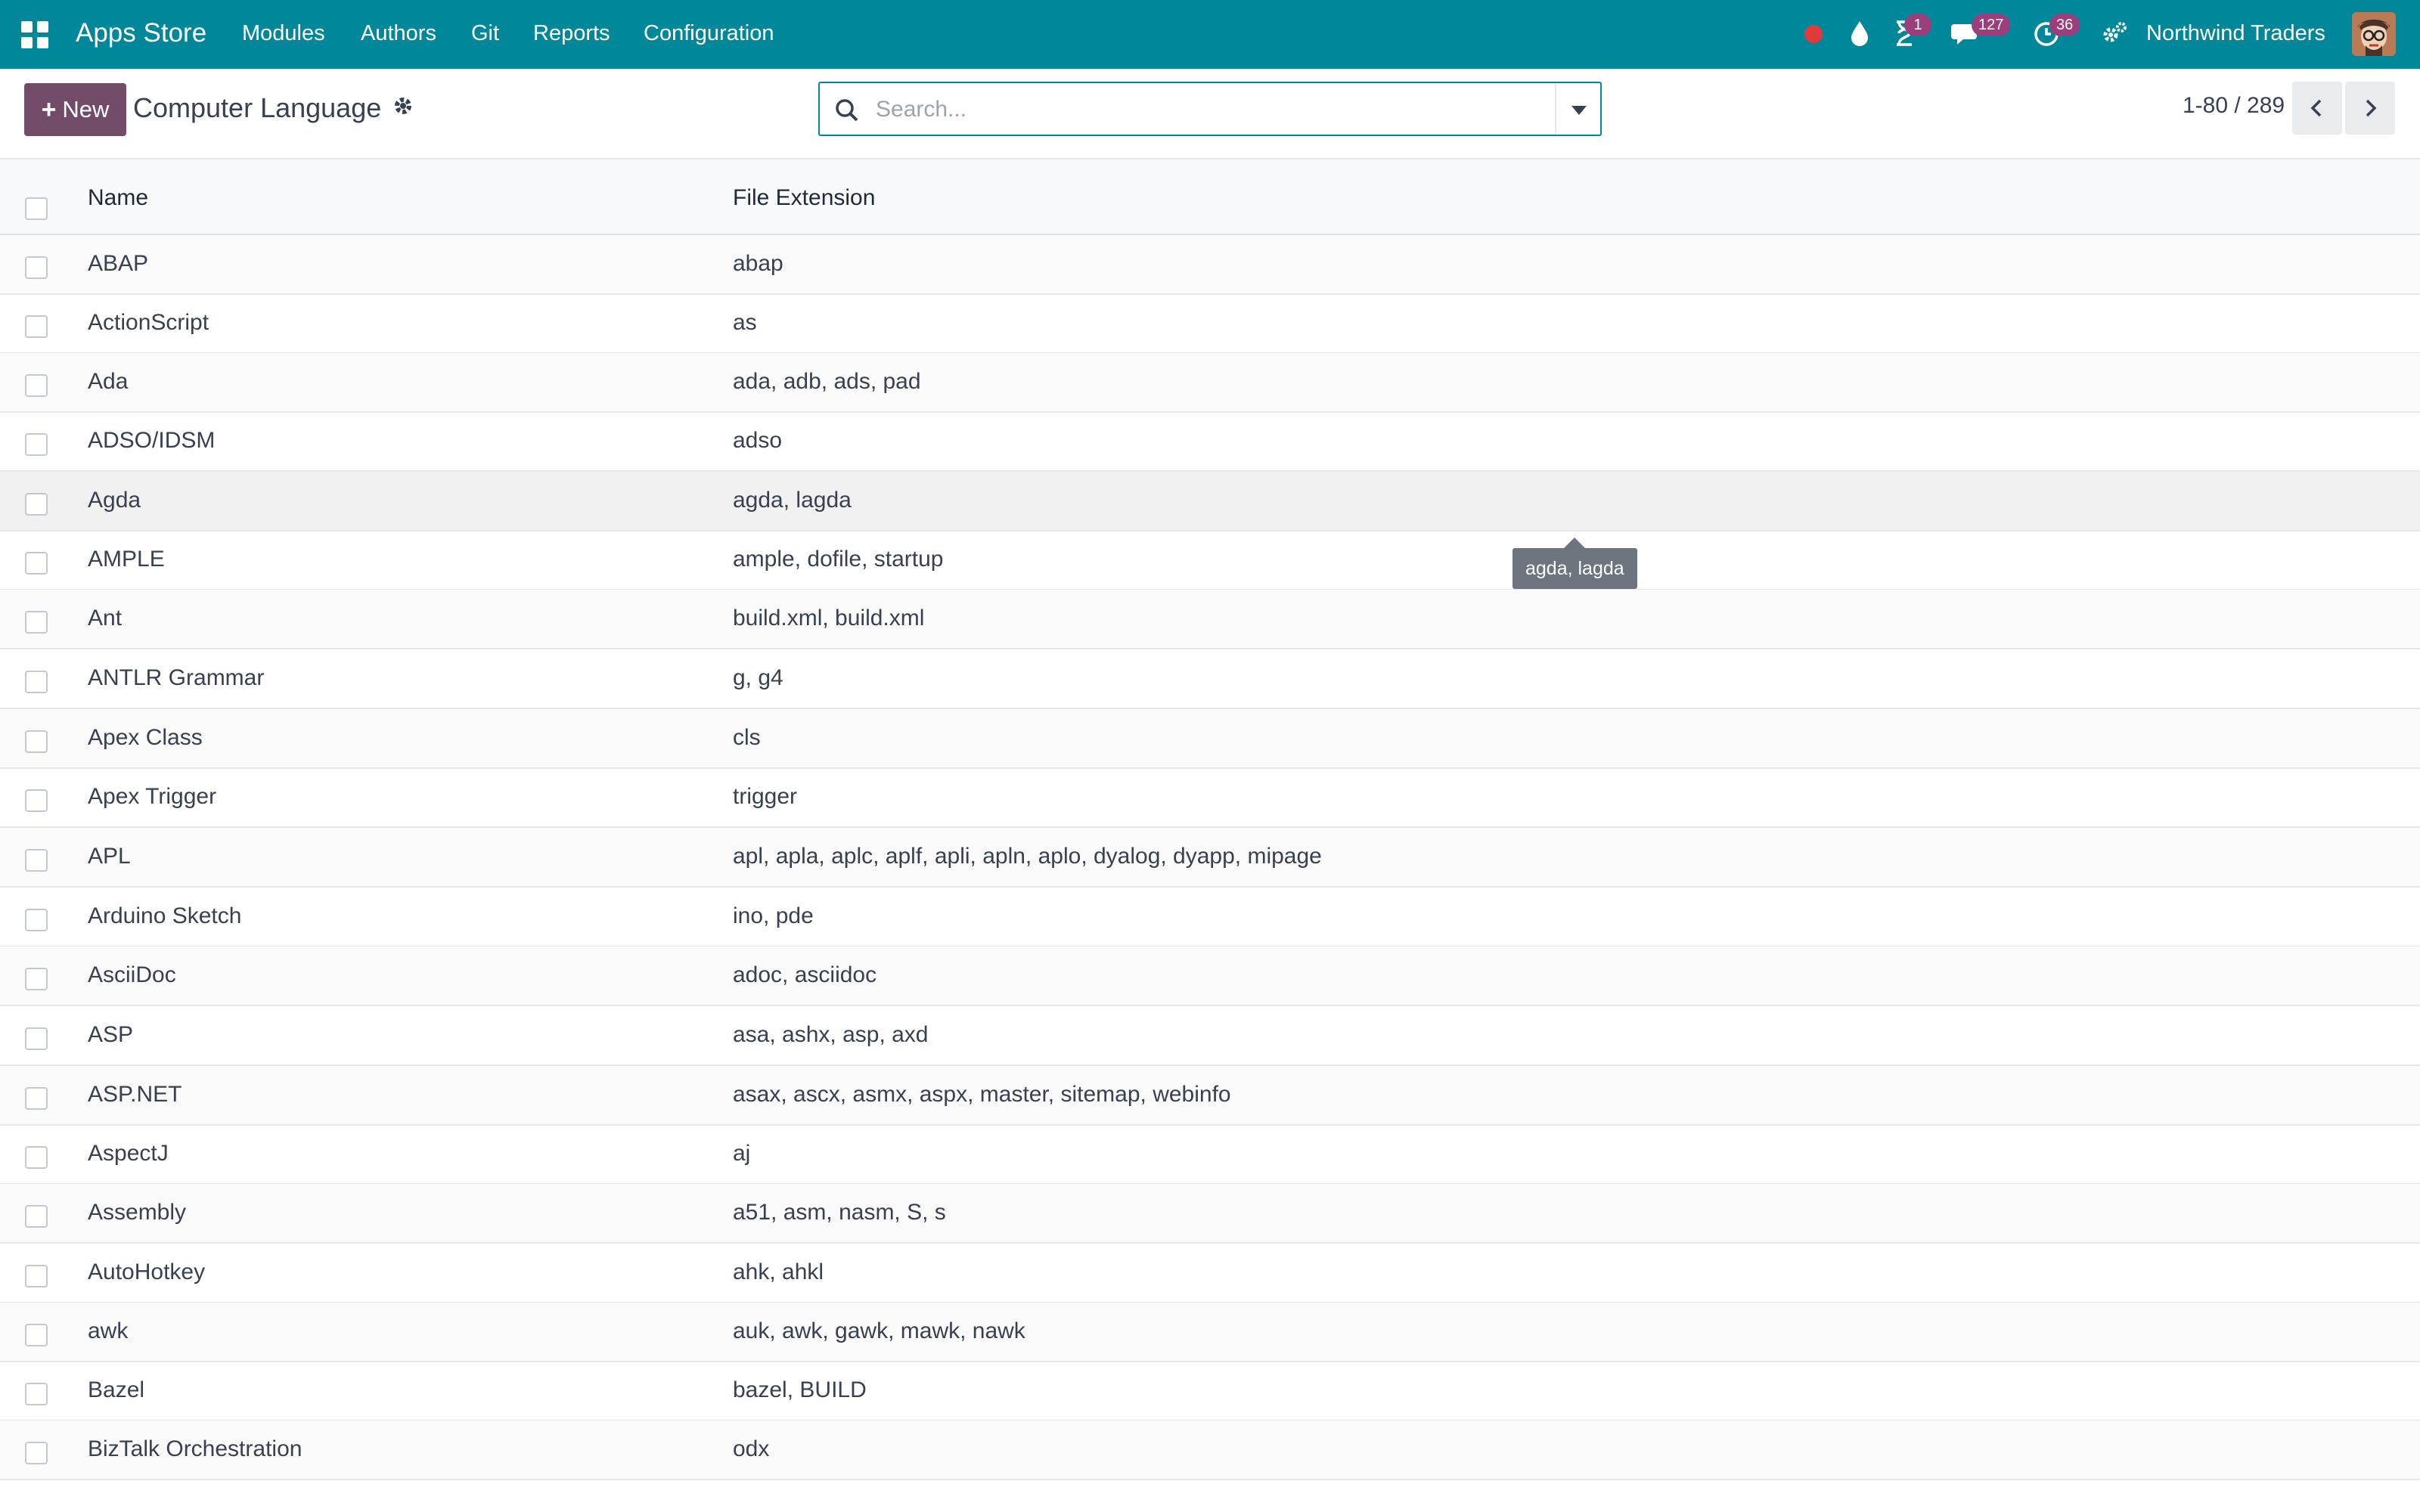 Image resolution: width=2420 pixels, height=1512 pixels. I want to click on cell-name: ADSO/IDSM, so click(151, 441).